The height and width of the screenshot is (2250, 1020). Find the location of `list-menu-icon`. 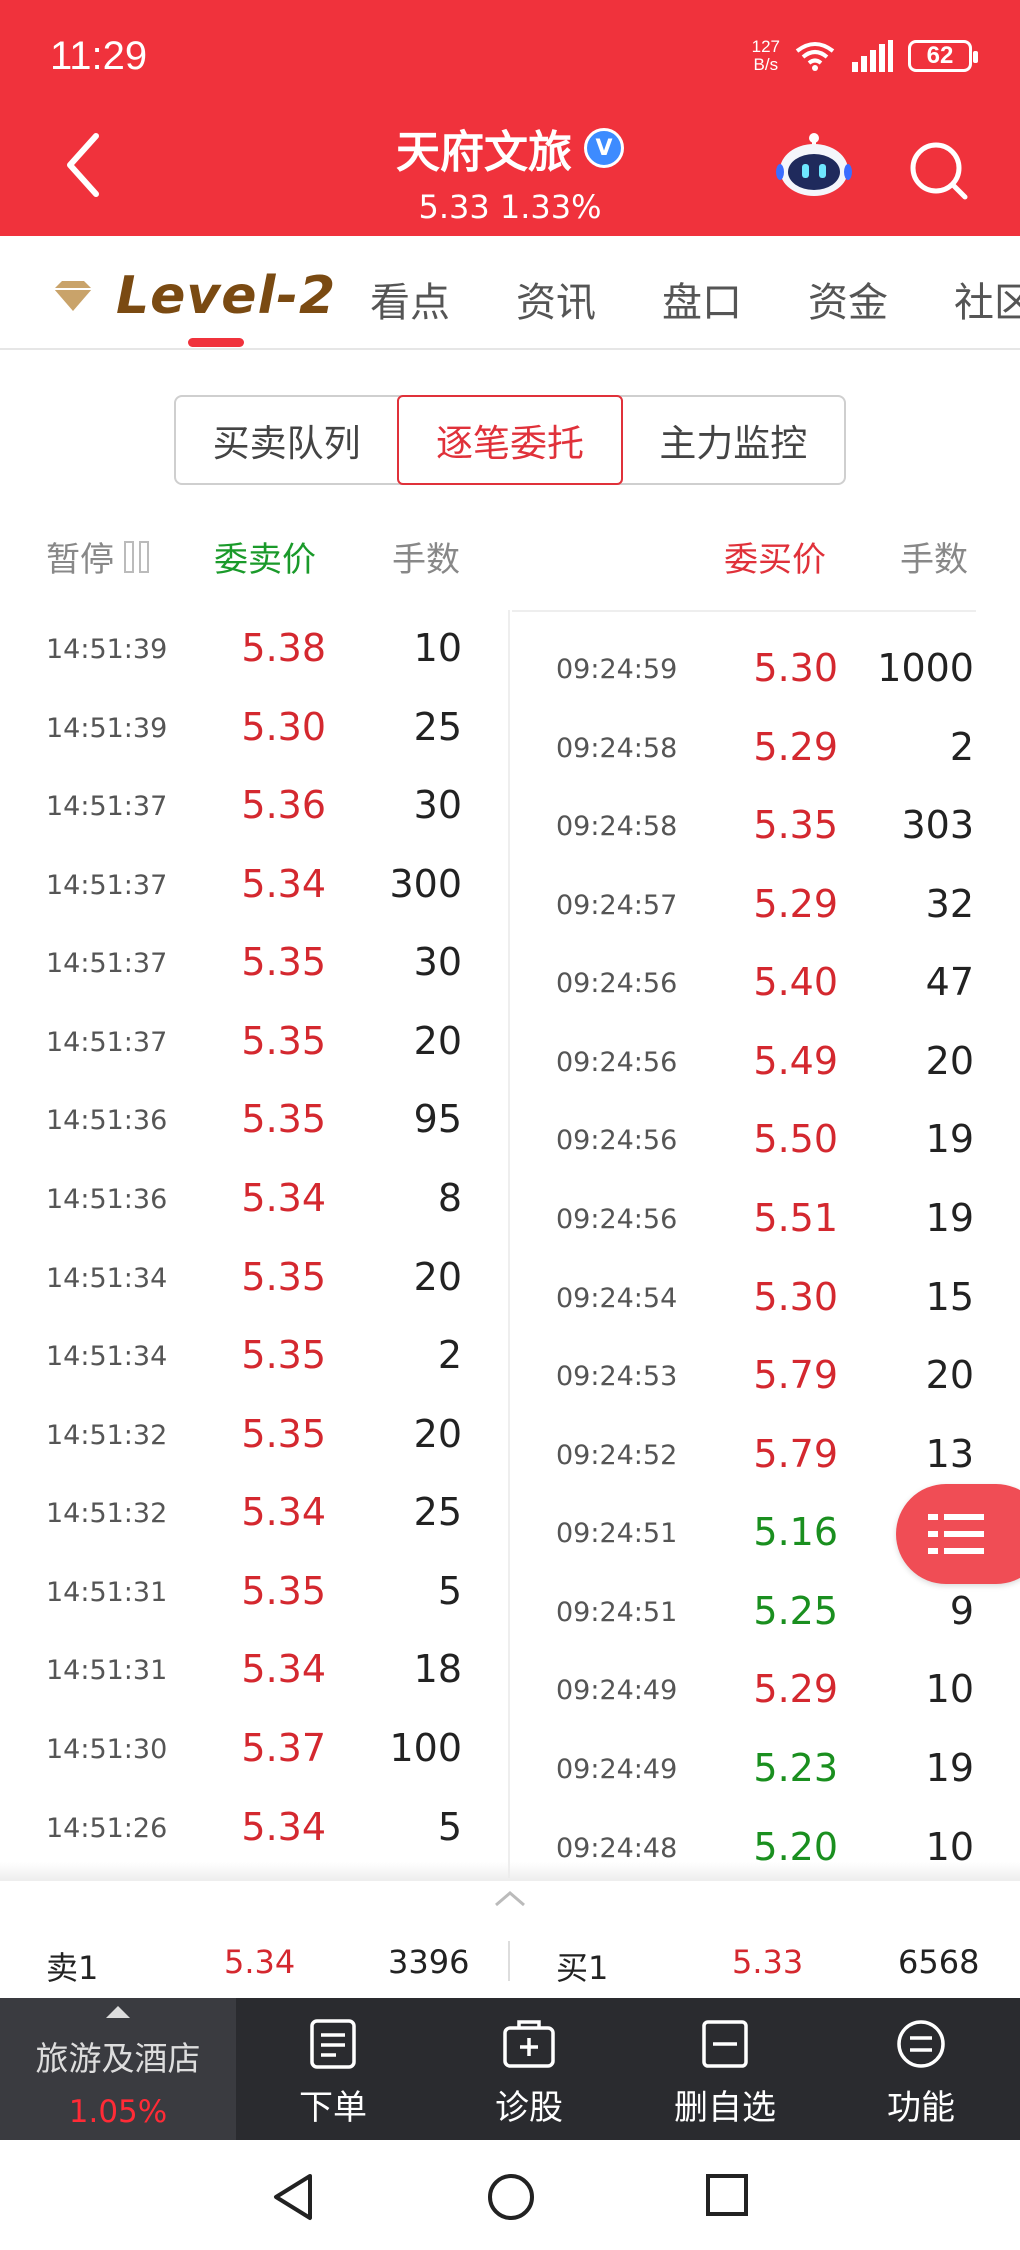

list-menu-icon is located at coordinates (956, 1534).